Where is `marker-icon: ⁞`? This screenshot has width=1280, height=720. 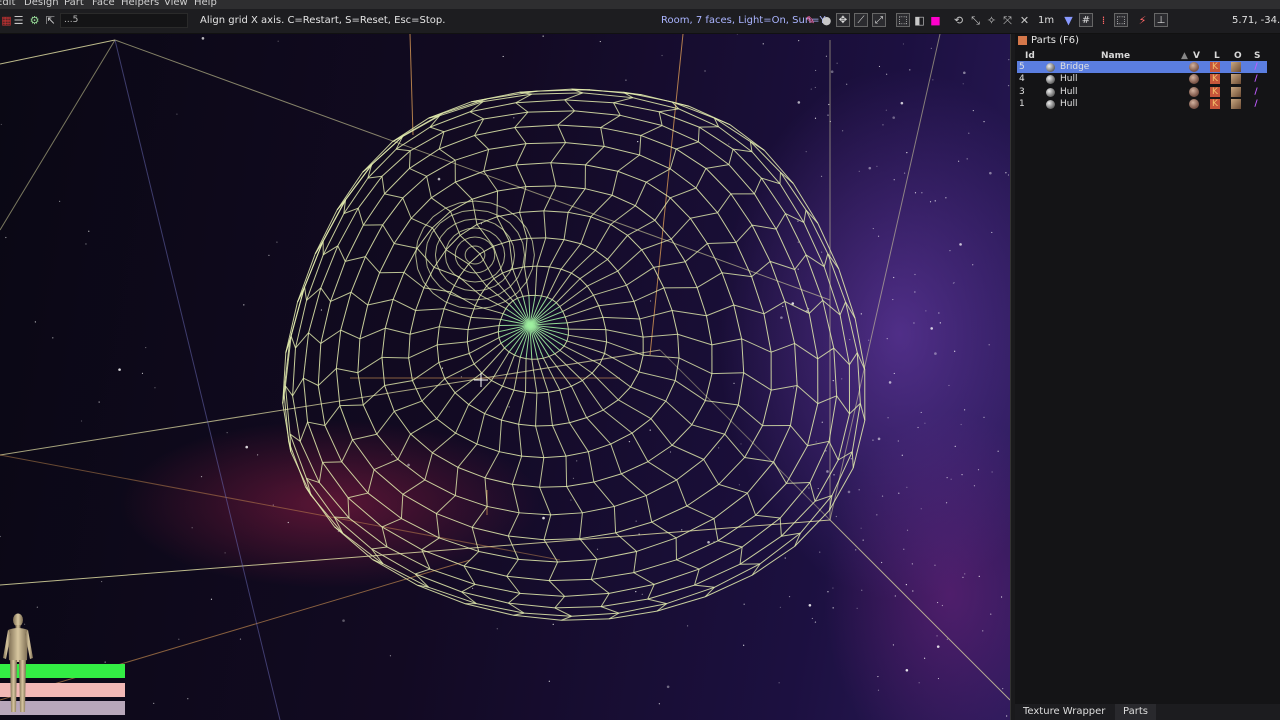
marker-icon: ⁞ is located at coordinates (1103, 20).